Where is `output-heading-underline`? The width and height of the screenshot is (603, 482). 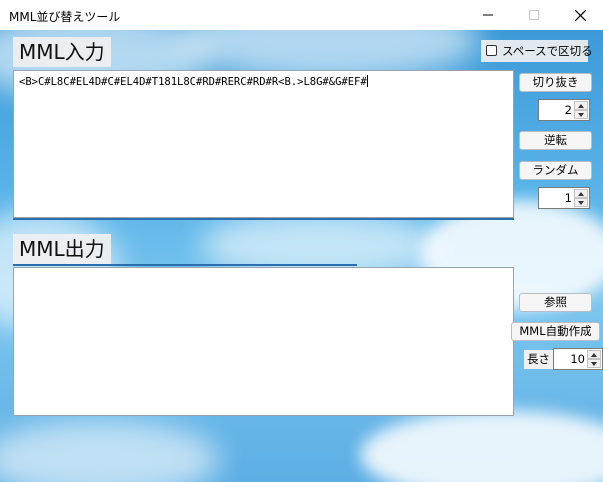 output-heading-underline is located at coordinates (185, 265).